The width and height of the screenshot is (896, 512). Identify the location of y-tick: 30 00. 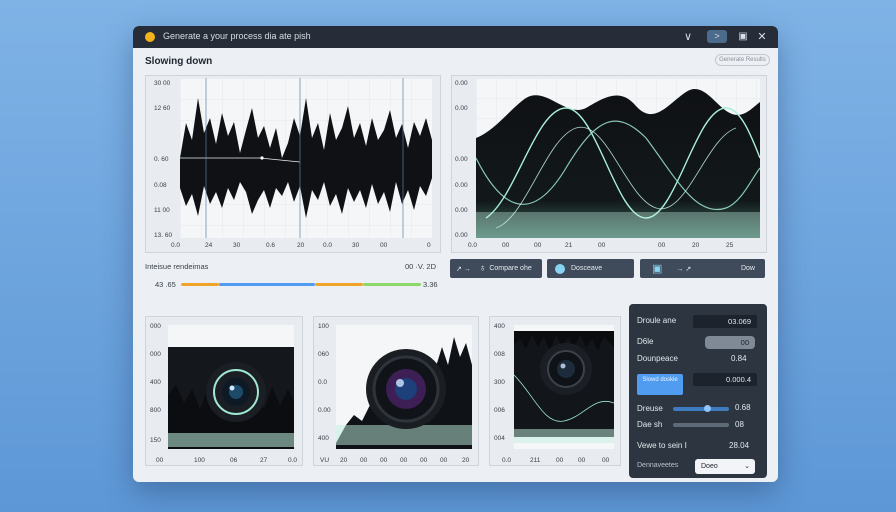
(162, 83).